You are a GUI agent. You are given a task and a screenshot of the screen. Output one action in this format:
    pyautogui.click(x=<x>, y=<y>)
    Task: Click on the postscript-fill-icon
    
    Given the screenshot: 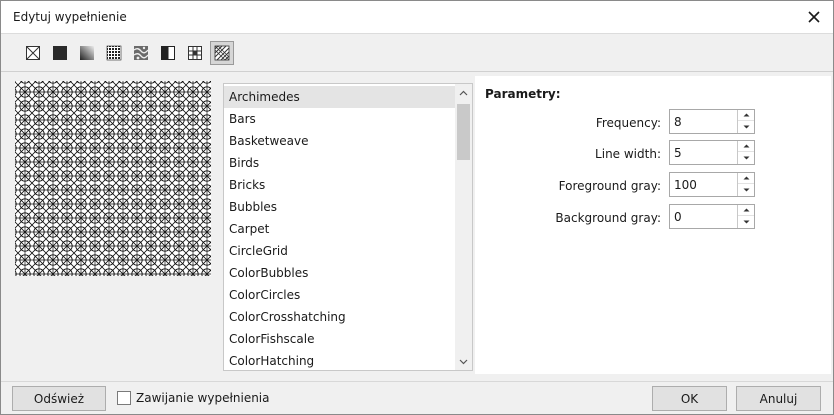 What is the action you would take?
    pyautogui.click(x=222, y=53)
    